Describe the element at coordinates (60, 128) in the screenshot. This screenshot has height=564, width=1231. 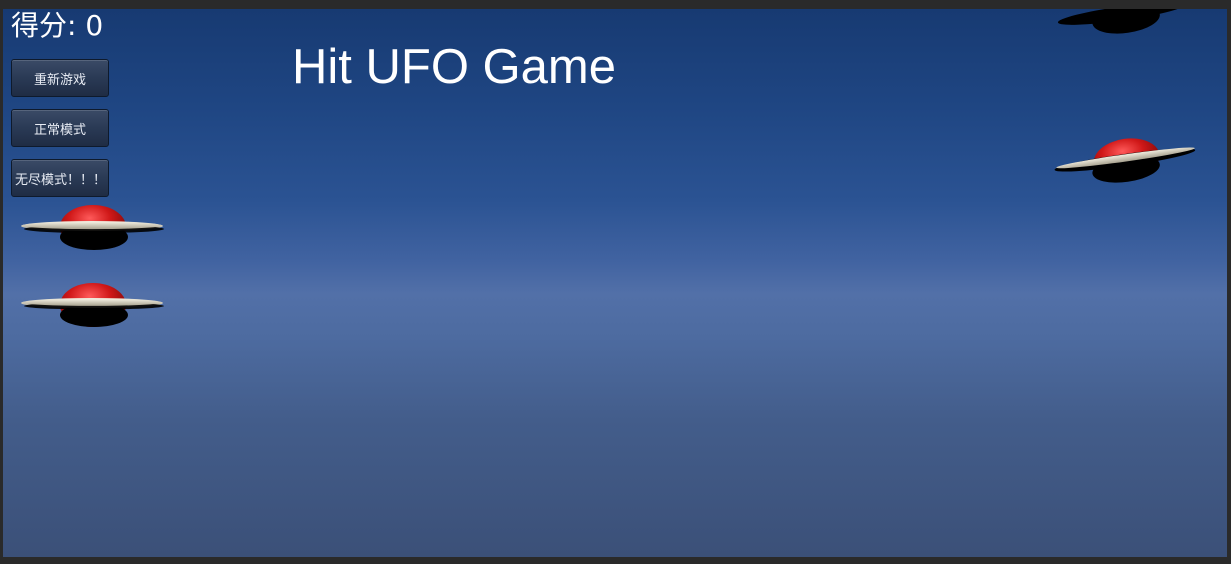
I see `normal-mode-button: 正常模式` at that location.